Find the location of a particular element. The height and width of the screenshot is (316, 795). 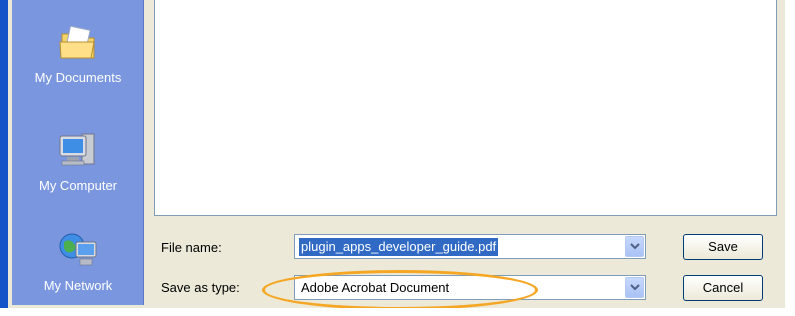

place-my-network: My Network is located at coordinates (78, 260).